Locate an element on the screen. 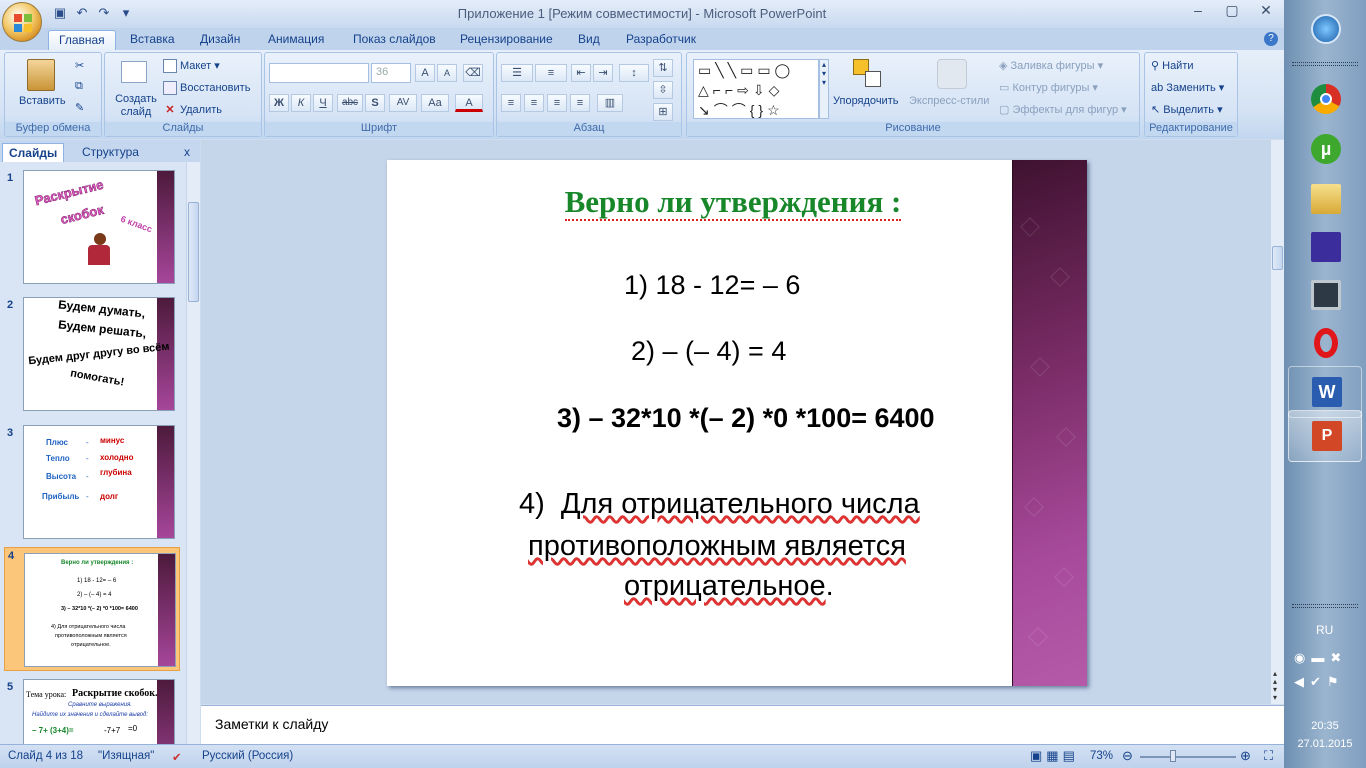  taskbar-app-purple is located at coordinates (1325, 248).